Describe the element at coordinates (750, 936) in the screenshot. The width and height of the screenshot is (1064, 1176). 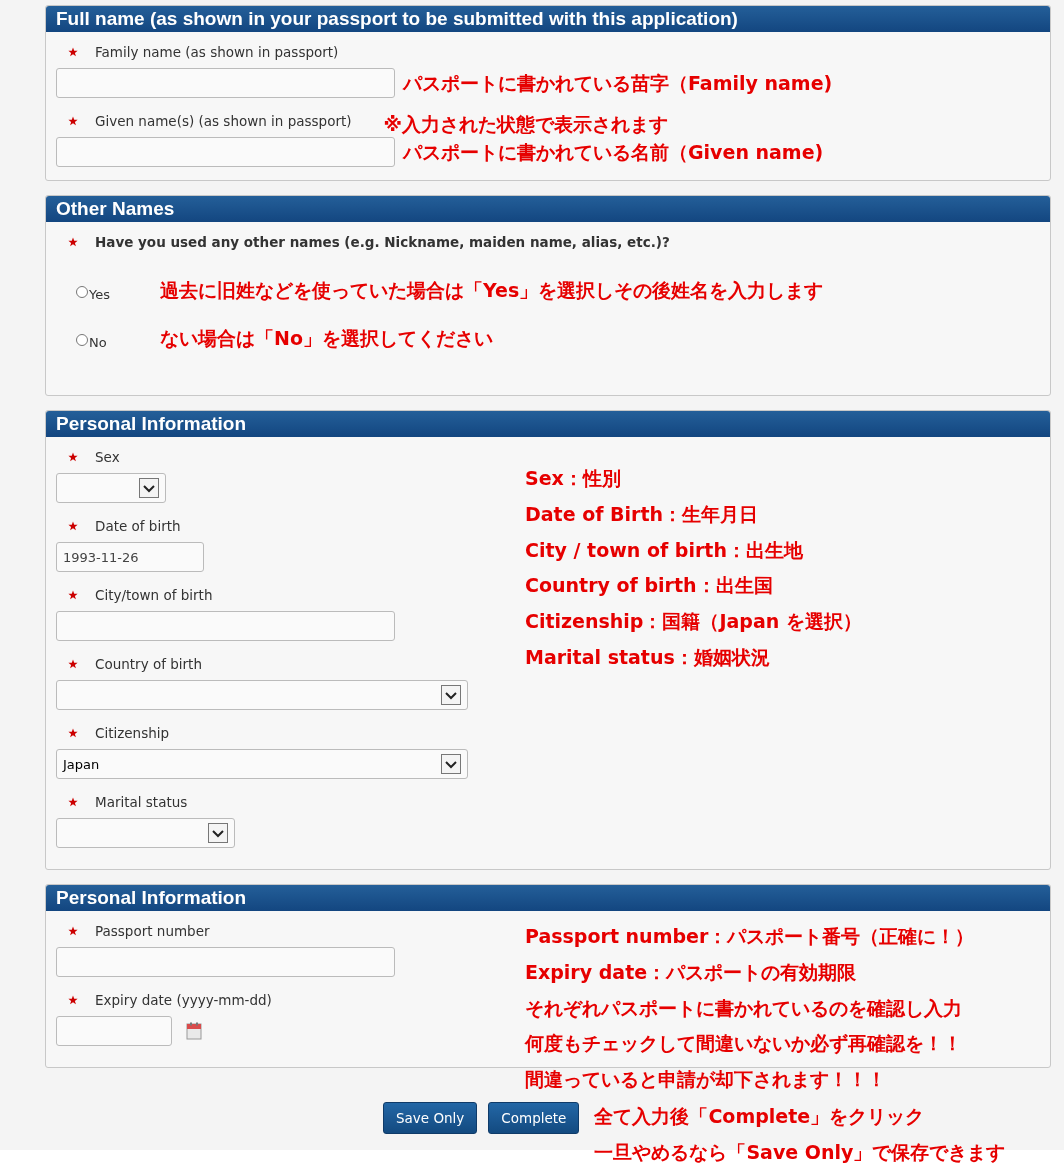
I see `annotation-text: Passport number：パスポート番号（正確に！）` at that location.